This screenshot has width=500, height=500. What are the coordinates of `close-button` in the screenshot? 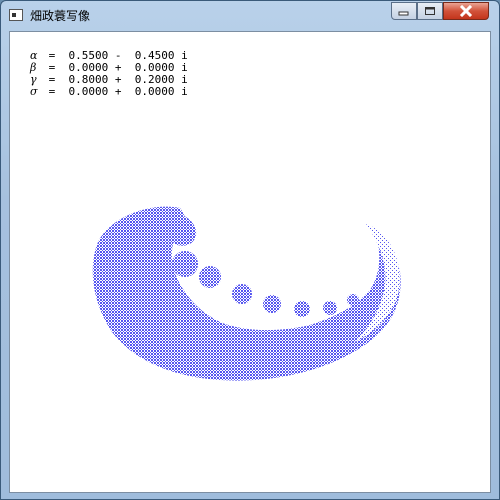 It's located at (466, 11).